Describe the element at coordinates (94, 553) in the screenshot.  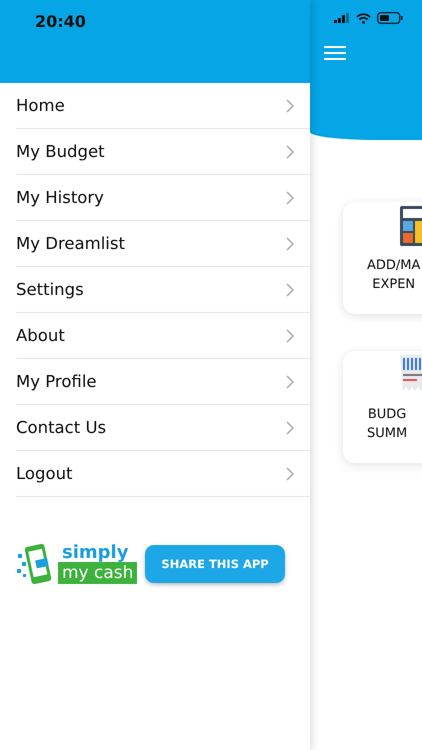
I see `logo-text: simply` at that location.